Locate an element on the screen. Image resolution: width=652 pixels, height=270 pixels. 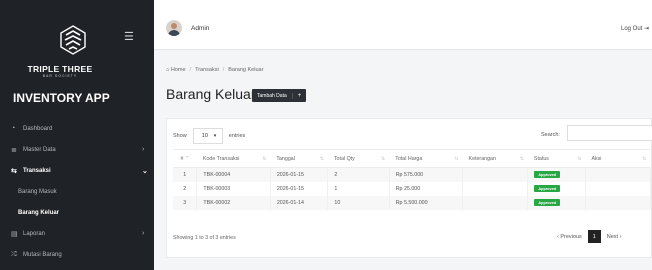
table-info: Showing 1 to 3 of 3 entries is located at coordinates (204, 238).